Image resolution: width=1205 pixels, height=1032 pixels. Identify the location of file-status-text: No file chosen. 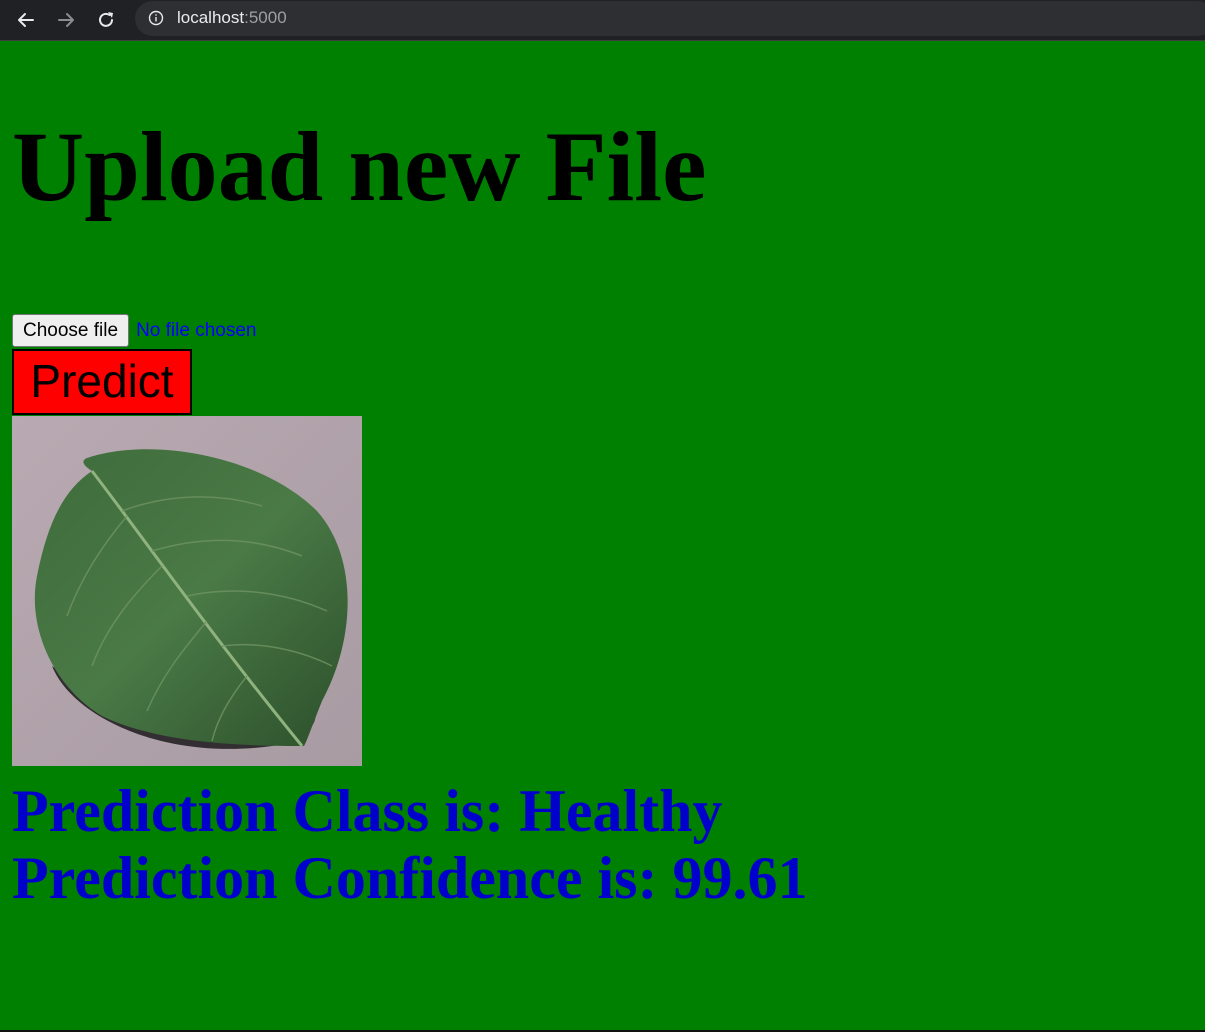
(196, 330).